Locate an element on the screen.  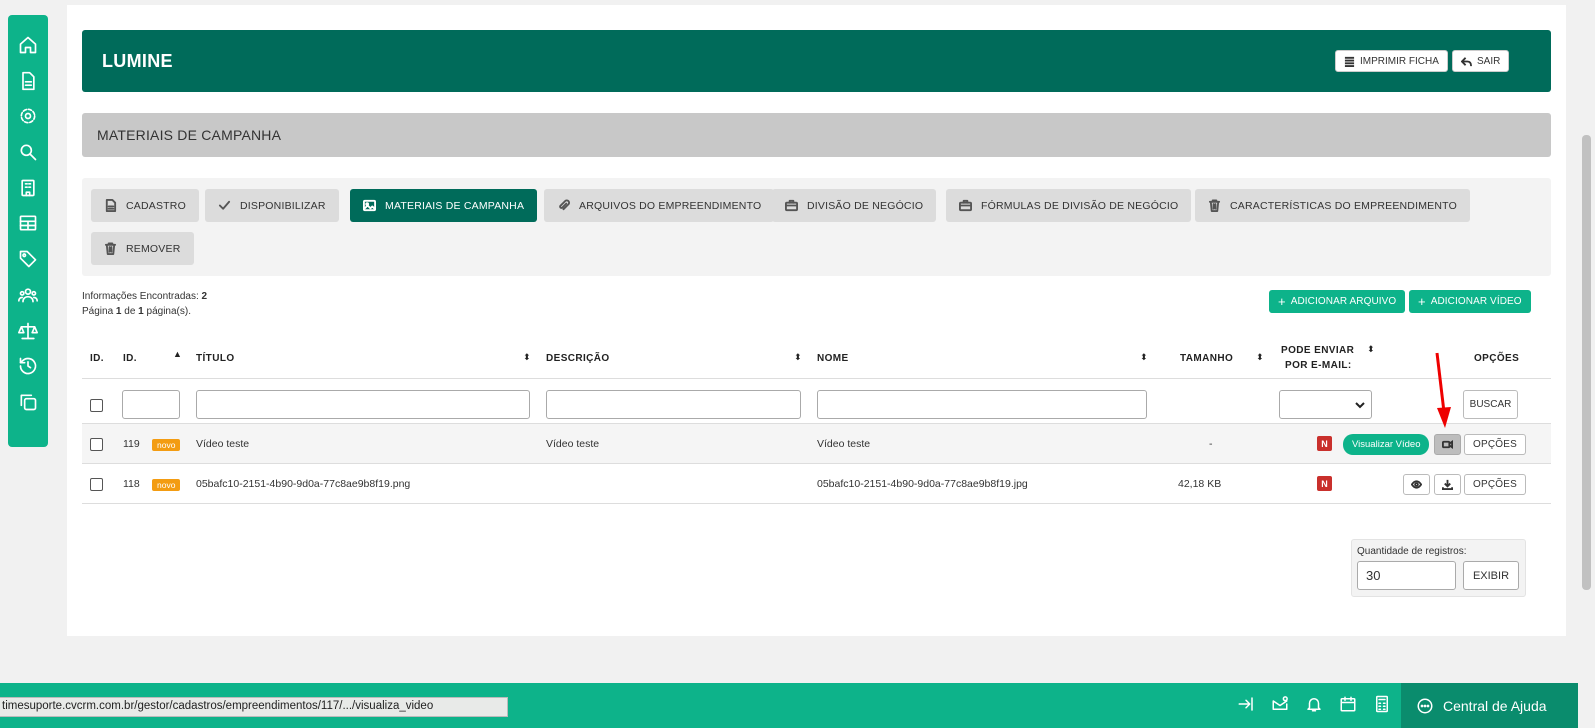
list-icon is located at coordinates (1349, 61).